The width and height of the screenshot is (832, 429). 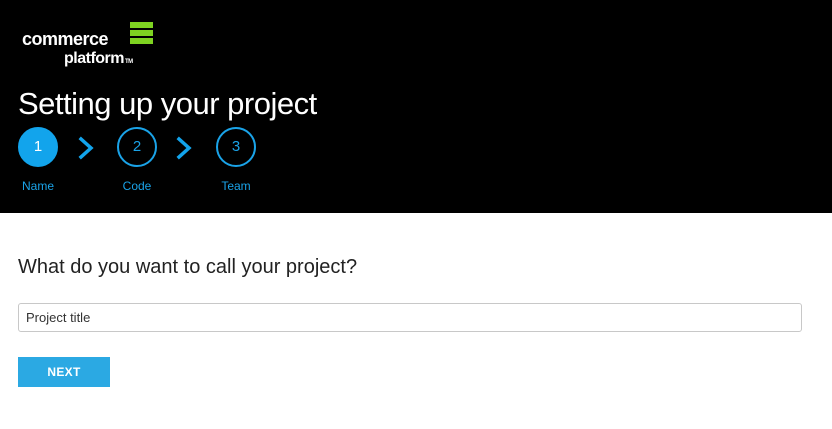 I want to click on step-2-label: Code, so click(x=137, y=186).